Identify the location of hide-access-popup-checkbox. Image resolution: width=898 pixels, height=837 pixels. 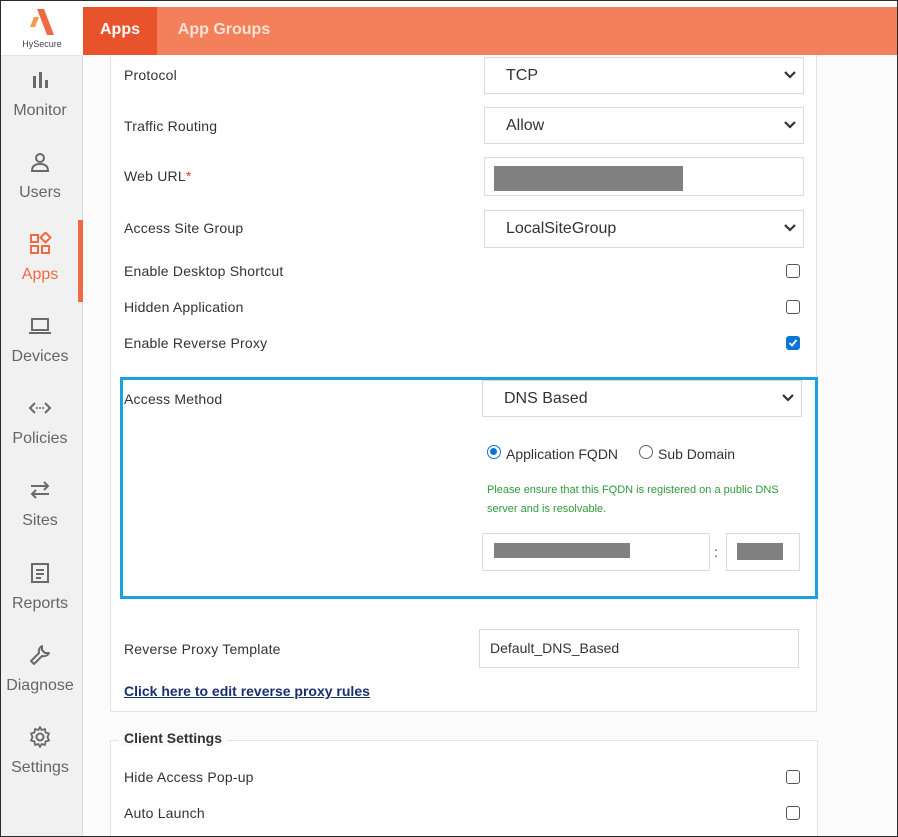
(793, 777).